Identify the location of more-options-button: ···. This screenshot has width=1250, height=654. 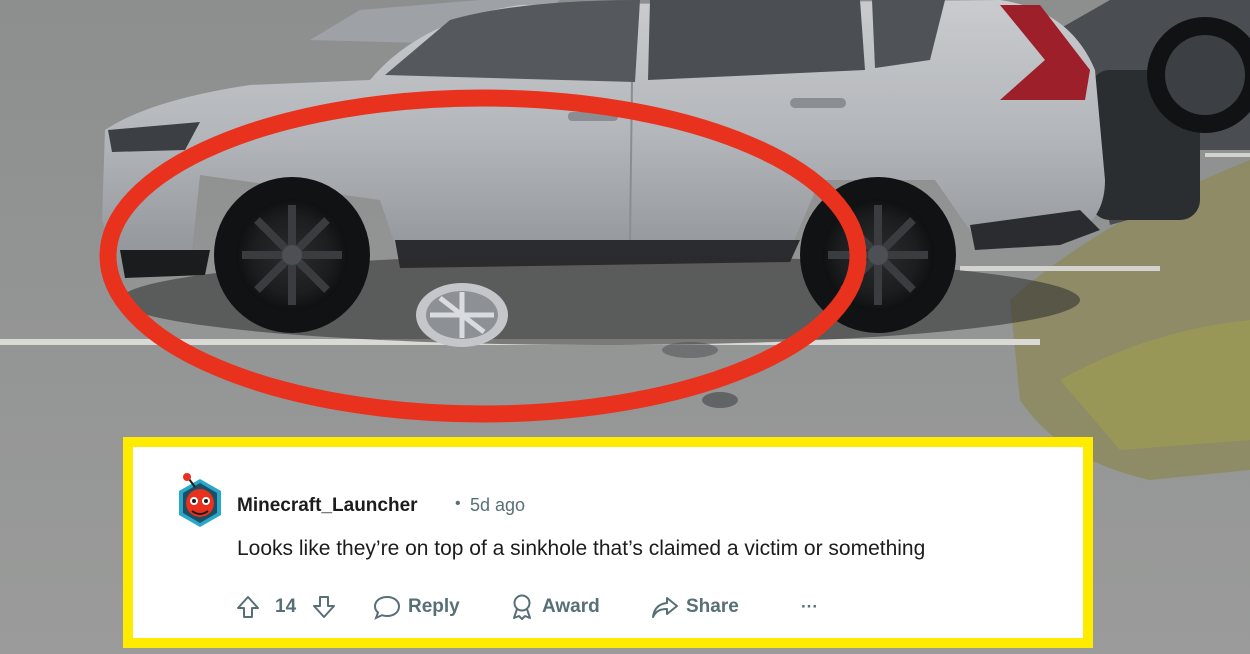
(809, 607).